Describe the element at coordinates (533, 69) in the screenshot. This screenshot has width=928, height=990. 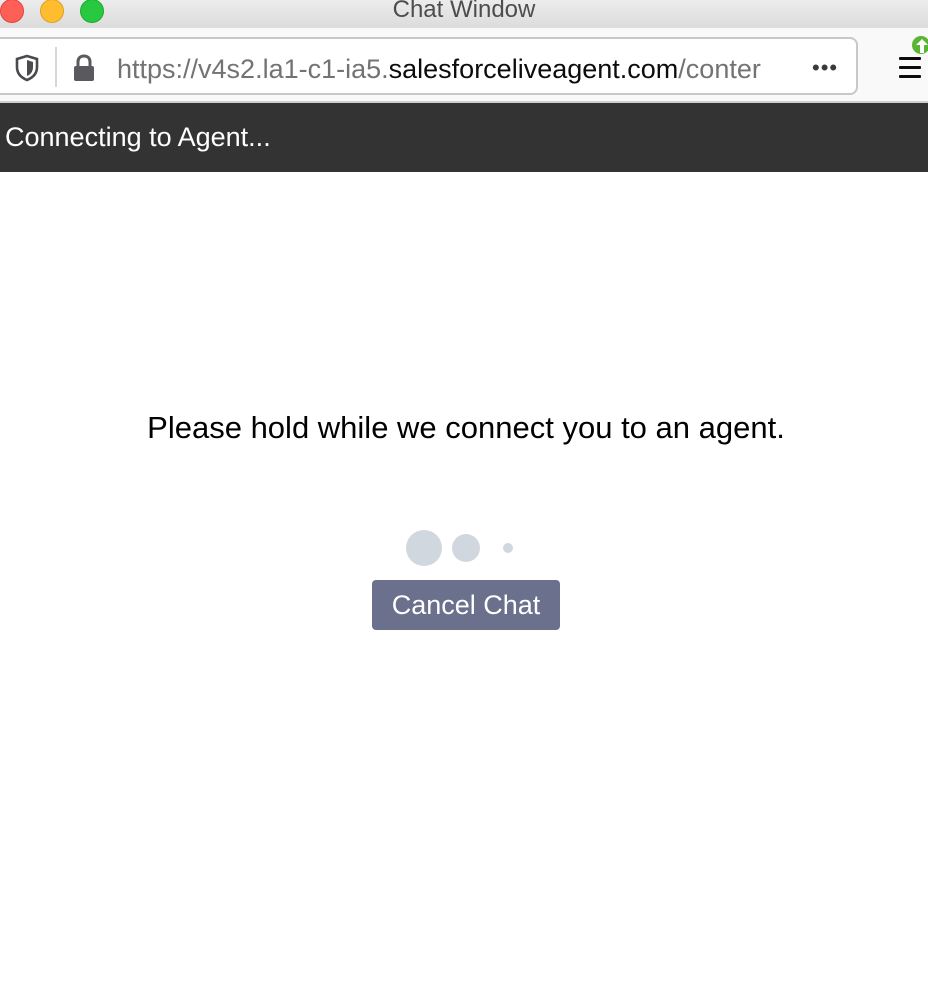
I see `url-domain: salesforceliveagent.com` at that location.